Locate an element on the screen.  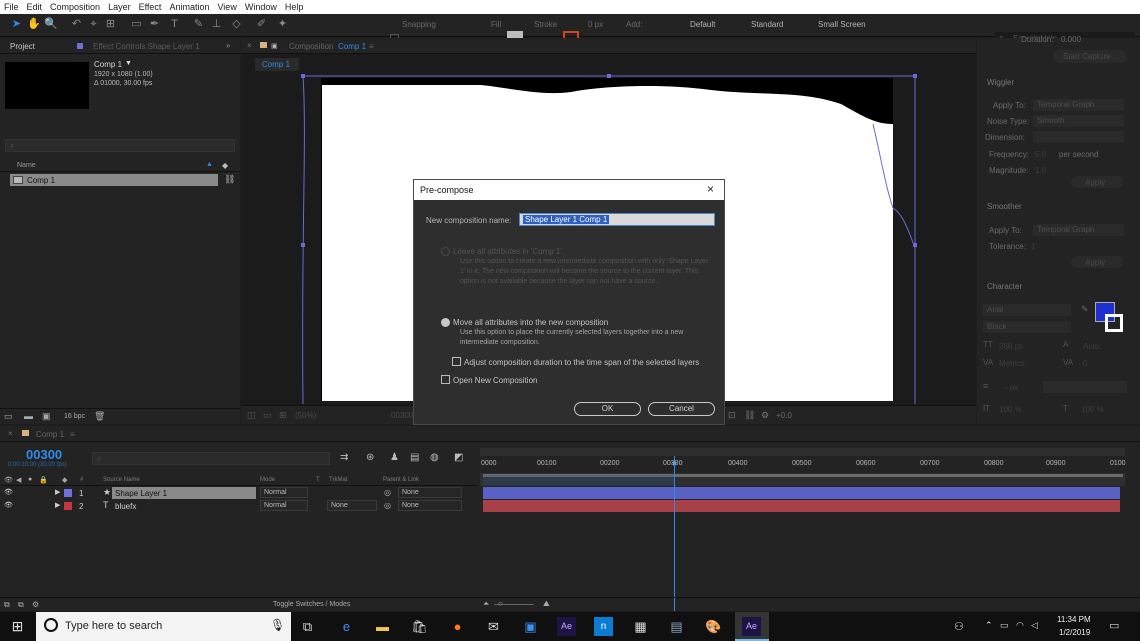
mode-dropdown: Normal is located at coordinates (284, 505).